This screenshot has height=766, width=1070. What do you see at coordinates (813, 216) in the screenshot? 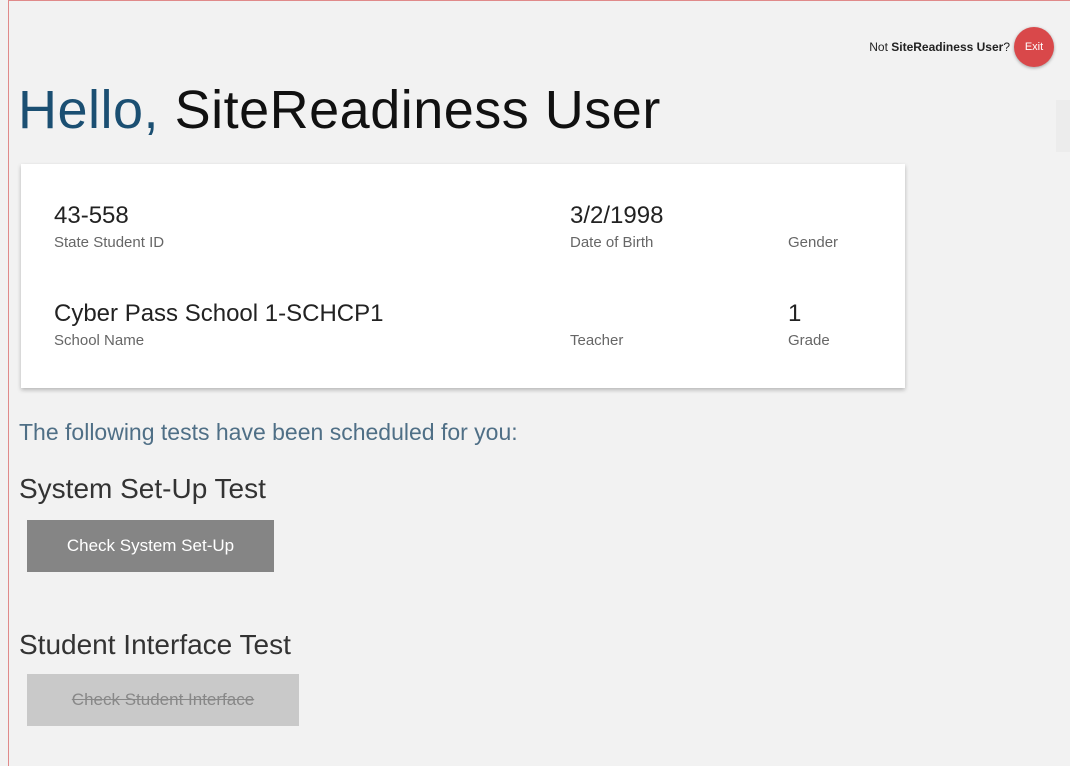
I see `gender-value` at bounding box center [813, 216].